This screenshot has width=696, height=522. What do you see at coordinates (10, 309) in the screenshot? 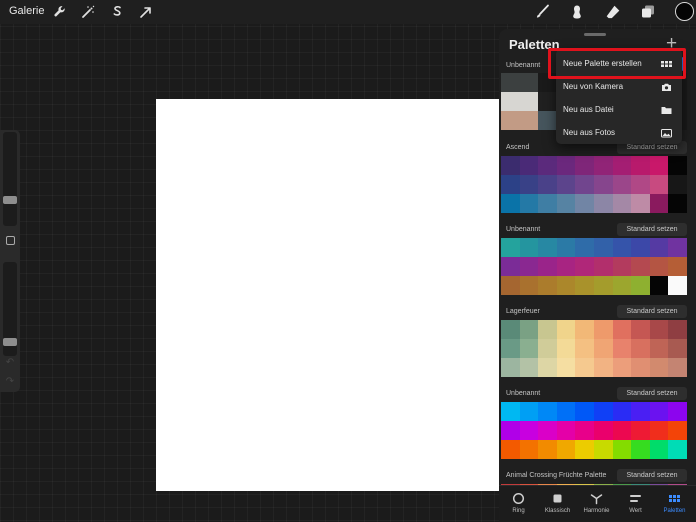
I see `opacity-slider` at bounding box center [10, 309].